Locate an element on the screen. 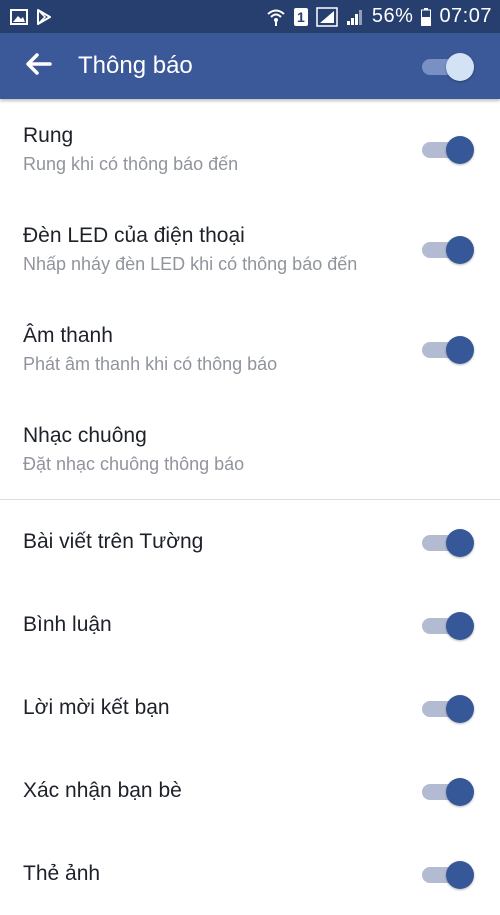  setting-text: Rung Rung khi có thông báo đến is located at coordinates (130, 149).